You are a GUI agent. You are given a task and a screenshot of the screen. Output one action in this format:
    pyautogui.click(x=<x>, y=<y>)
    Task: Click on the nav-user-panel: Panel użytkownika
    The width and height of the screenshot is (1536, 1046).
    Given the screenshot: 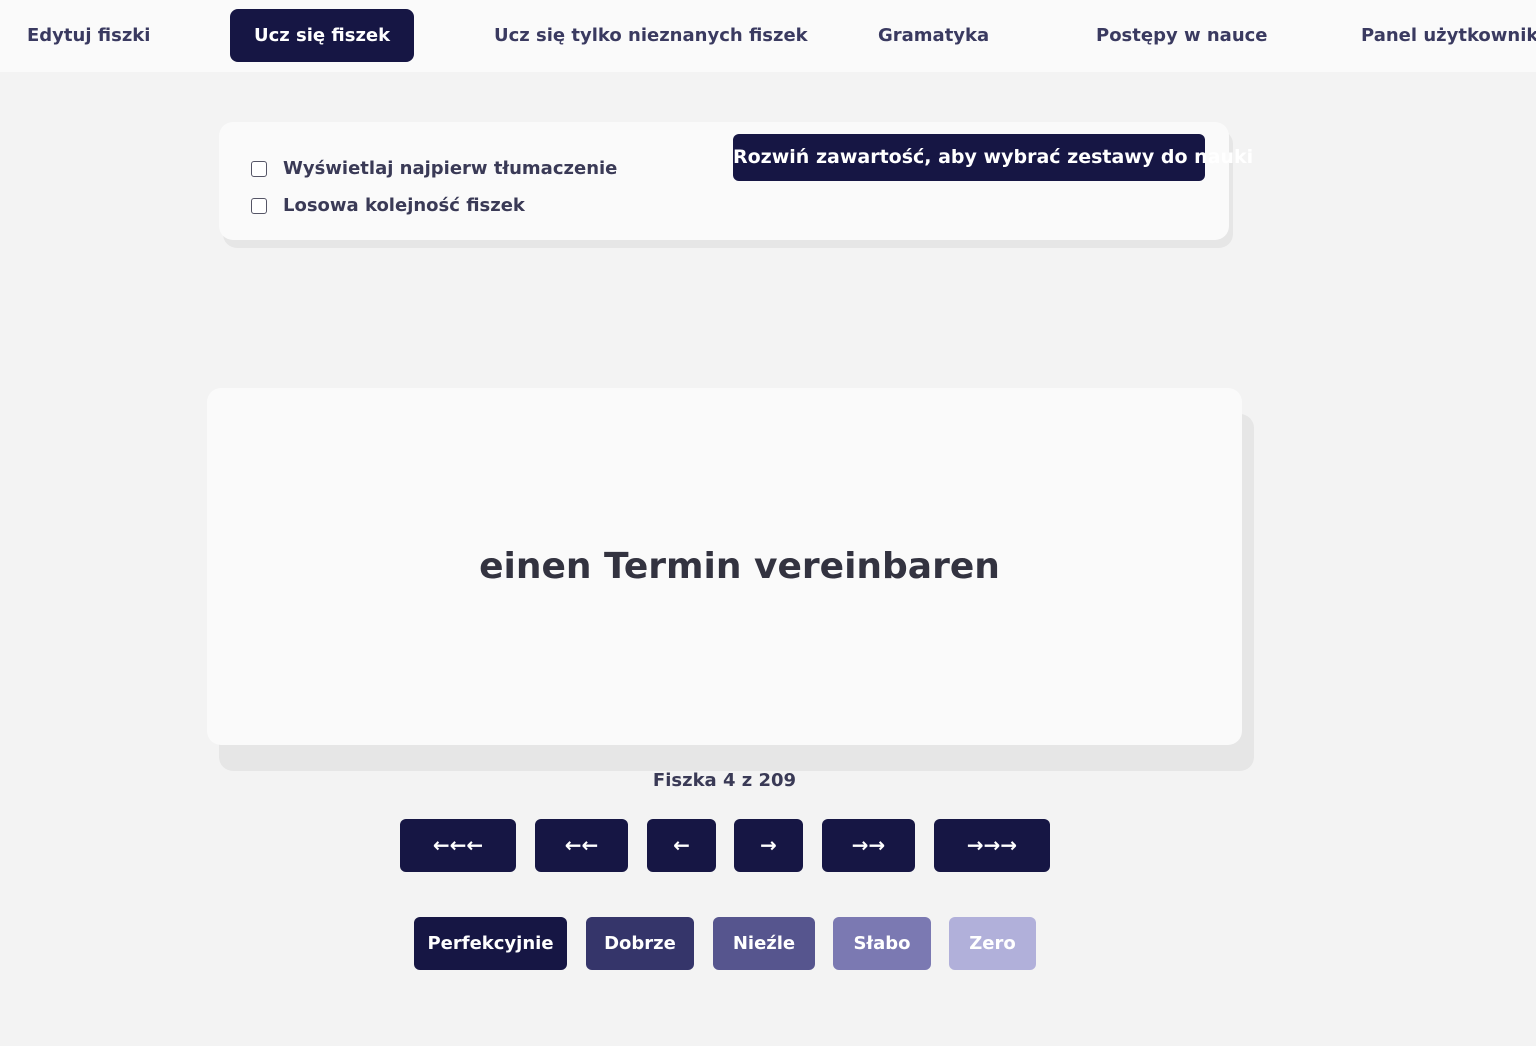 What is the action you would take?
    pyautogui.click(x=1448, y=35)
    